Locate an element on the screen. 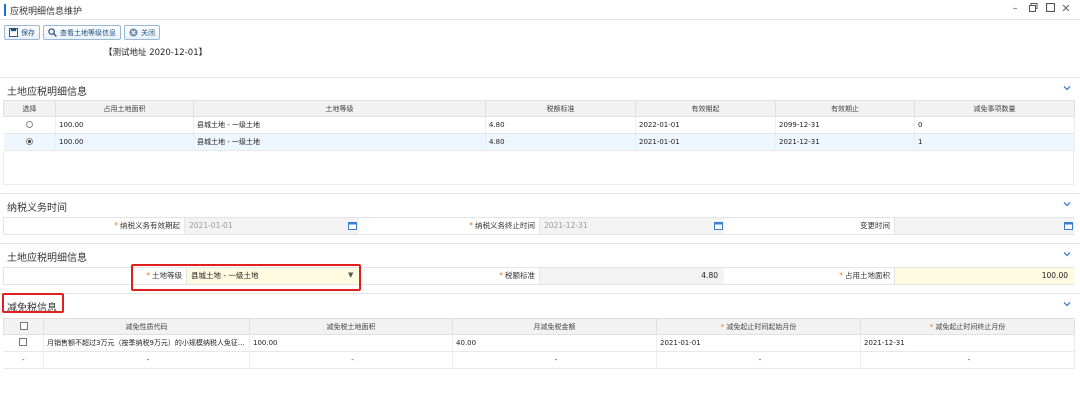 This screenshot has width=1080, height=394. cell-start: 2022-01-01 is located at coordinates (705, 125).